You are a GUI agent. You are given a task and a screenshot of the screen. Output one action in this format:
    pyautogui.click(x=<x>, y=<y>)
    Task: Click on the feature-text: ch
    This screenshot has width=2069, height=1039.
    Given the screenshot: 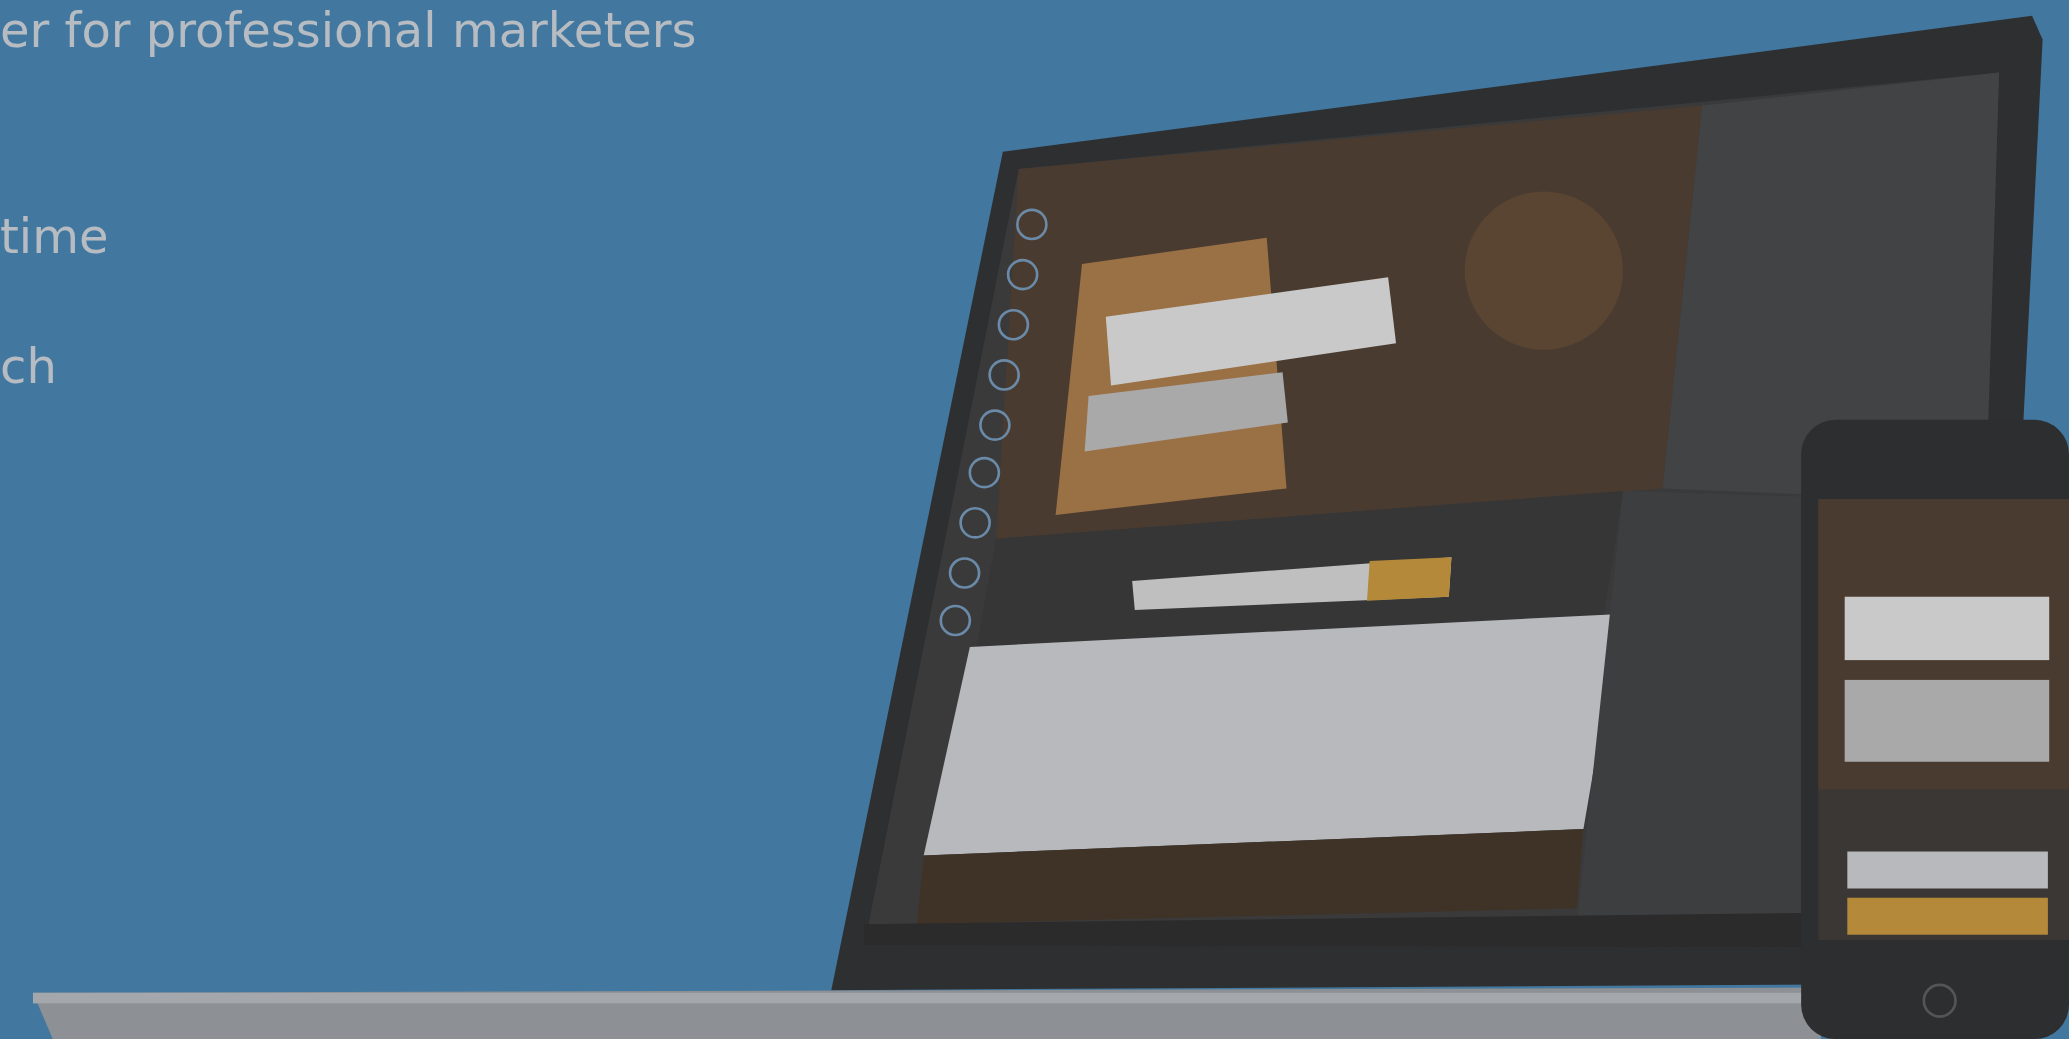 What is the action you would take?
    pyautogui.click(x=28, y=366)
    